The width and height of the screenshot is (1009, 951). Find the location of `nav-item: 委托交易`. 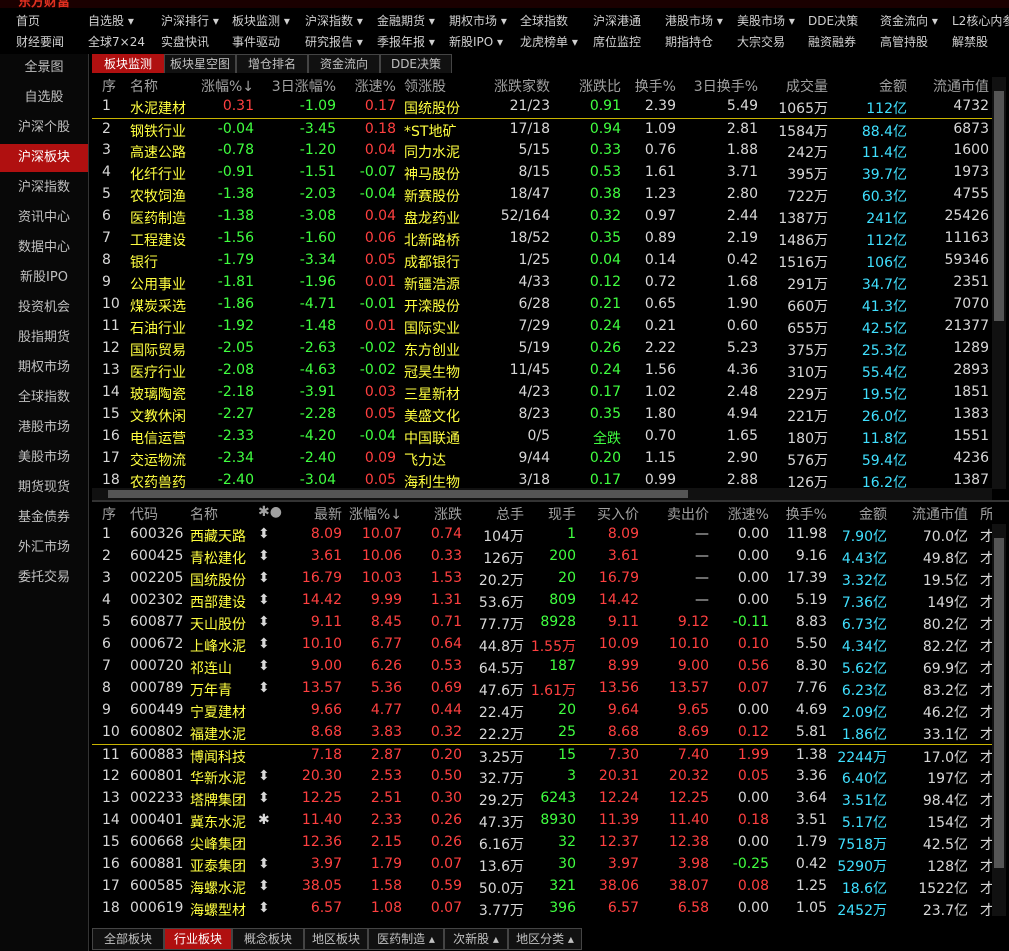

nav-item: 委托交易 is located at coordinates (44, 578).